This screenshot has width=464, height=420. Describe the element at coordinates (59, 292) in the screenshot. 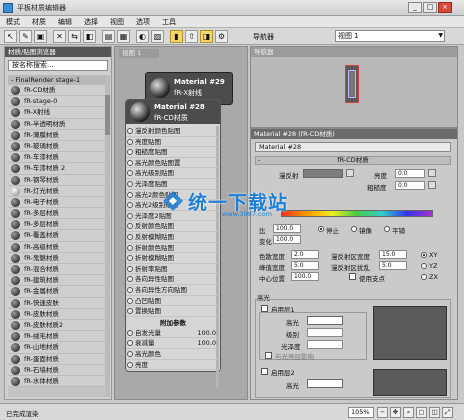

I see `list-item: fR-金属材质` at that location.